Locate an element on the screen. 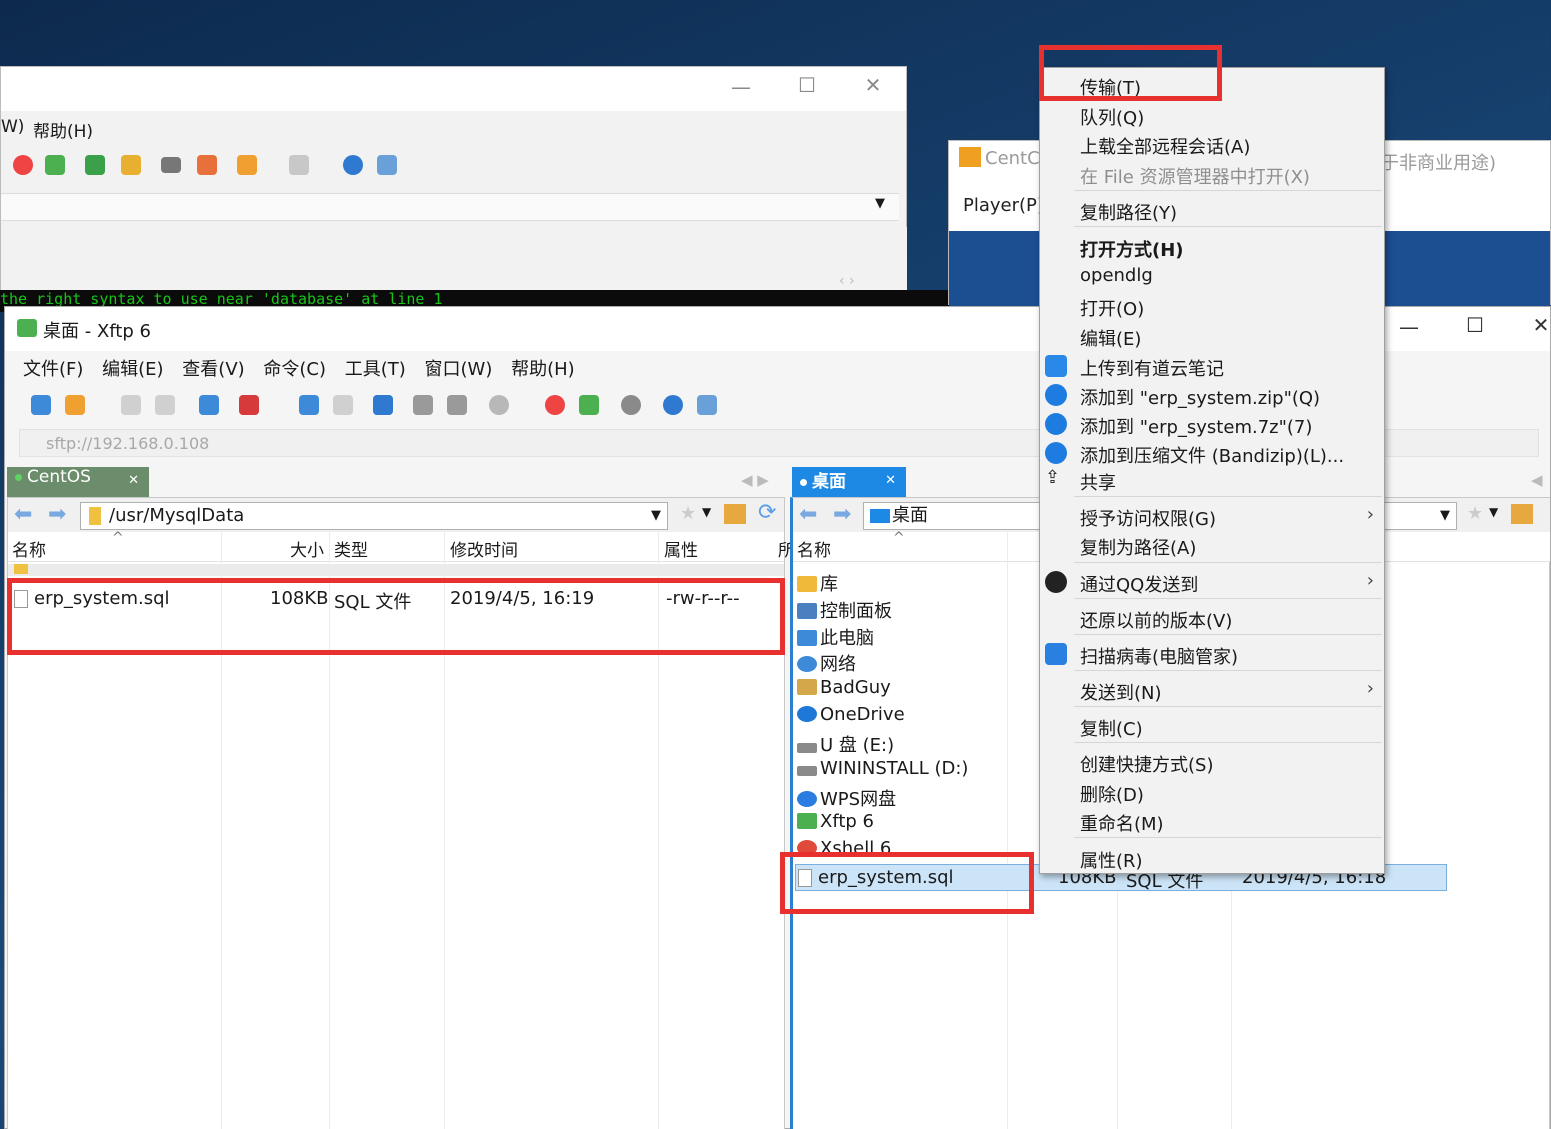 The image size is (1551, 1129). menu-item-create-shortcut: 创建快捷方式(S) is located at coordinates (1212, 762).